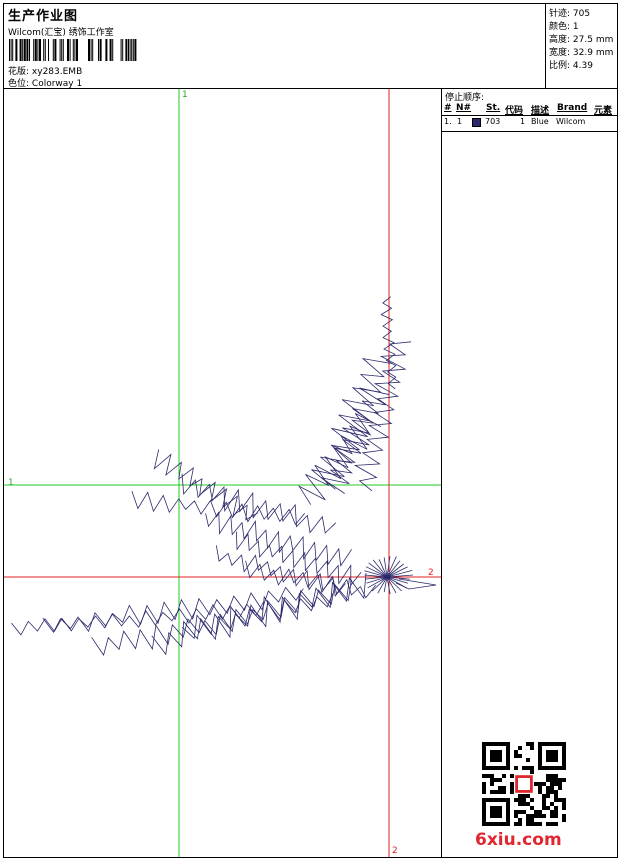  I want to click on col-index: #, so click(448, 108).